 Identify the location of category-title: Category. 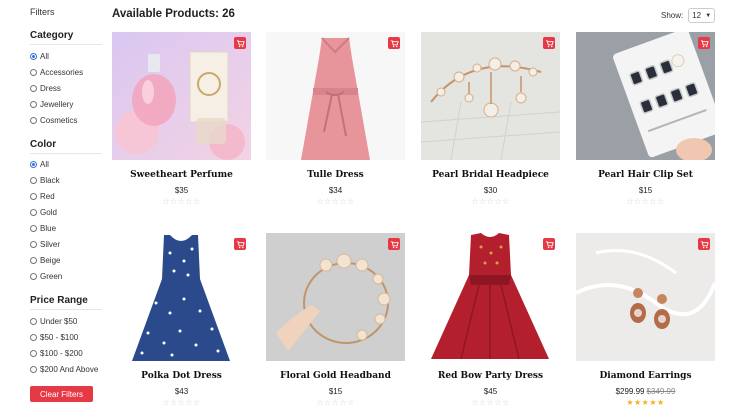
(52, 35).